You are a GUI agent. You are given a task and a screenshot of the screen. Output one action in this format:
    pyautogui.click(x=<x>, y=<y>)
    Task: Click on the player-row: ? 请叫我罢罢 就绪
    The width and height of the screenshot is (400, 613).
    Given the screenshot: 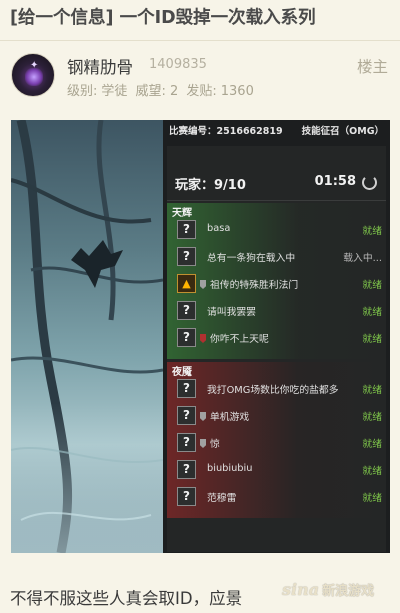 What is the action you would take?
    pyautogui.click(x=276, y=311)
    